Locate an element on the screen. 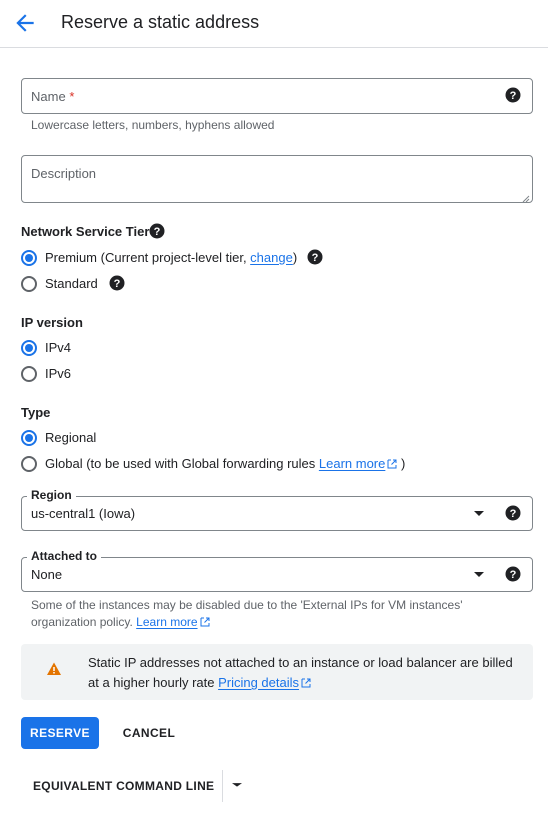 The height and width of the screenshot is (821, 548). attached-to-legend: Attached to is located at coordinates (64, 556).